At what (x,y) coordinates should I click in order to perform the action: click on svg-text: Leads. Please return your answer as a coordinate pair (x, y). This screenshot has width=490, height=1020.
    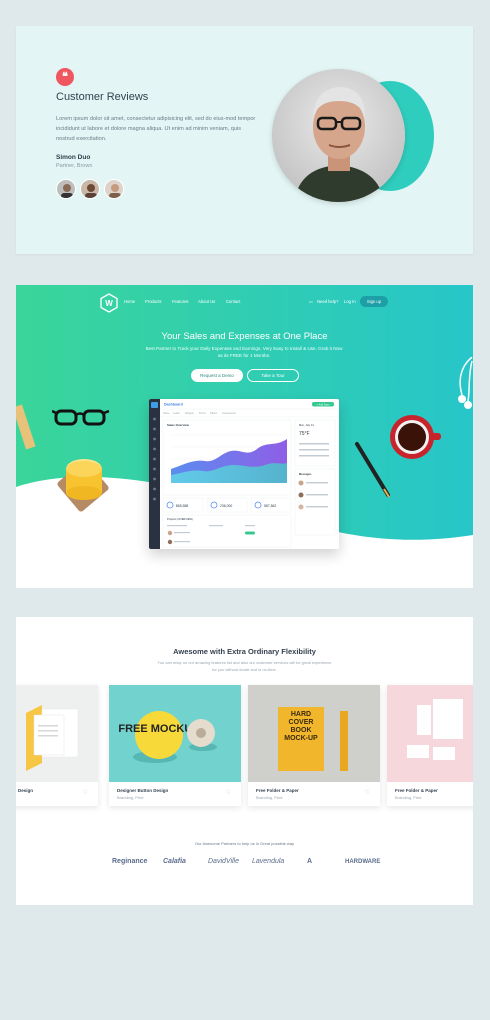
    Looking at the image, I should click on (176, 413).